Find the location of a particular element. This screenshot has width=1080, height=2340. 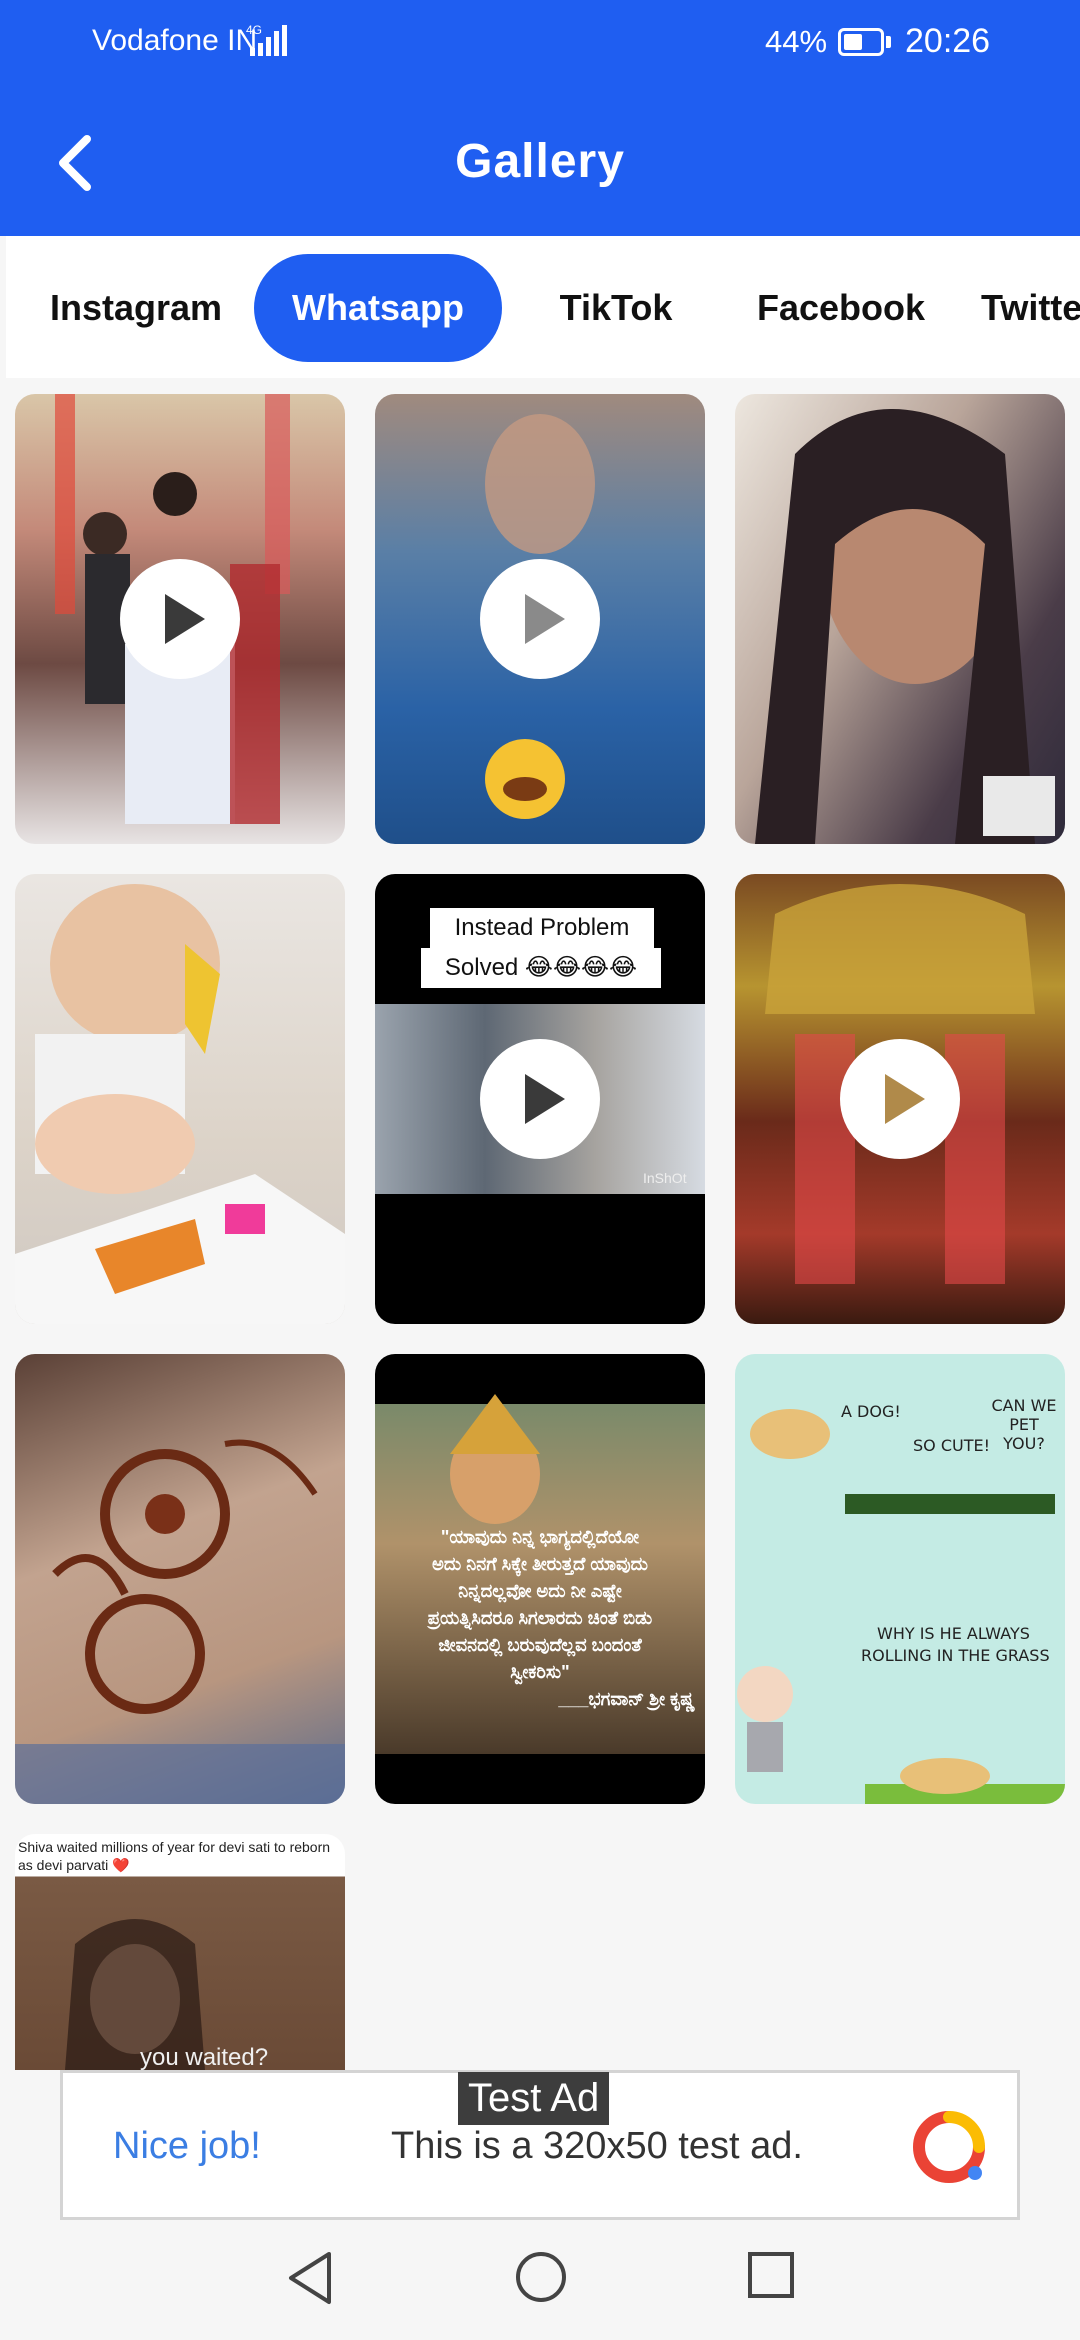

ad-headline: Nice job! is located at coordinates (187, 2146).